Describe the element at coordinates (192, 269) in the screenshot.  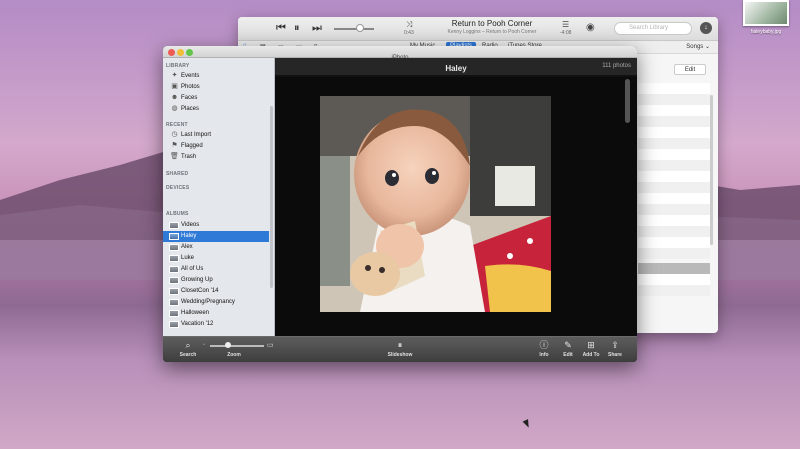
I see `sidebar-item-label: All of Us` at that location.